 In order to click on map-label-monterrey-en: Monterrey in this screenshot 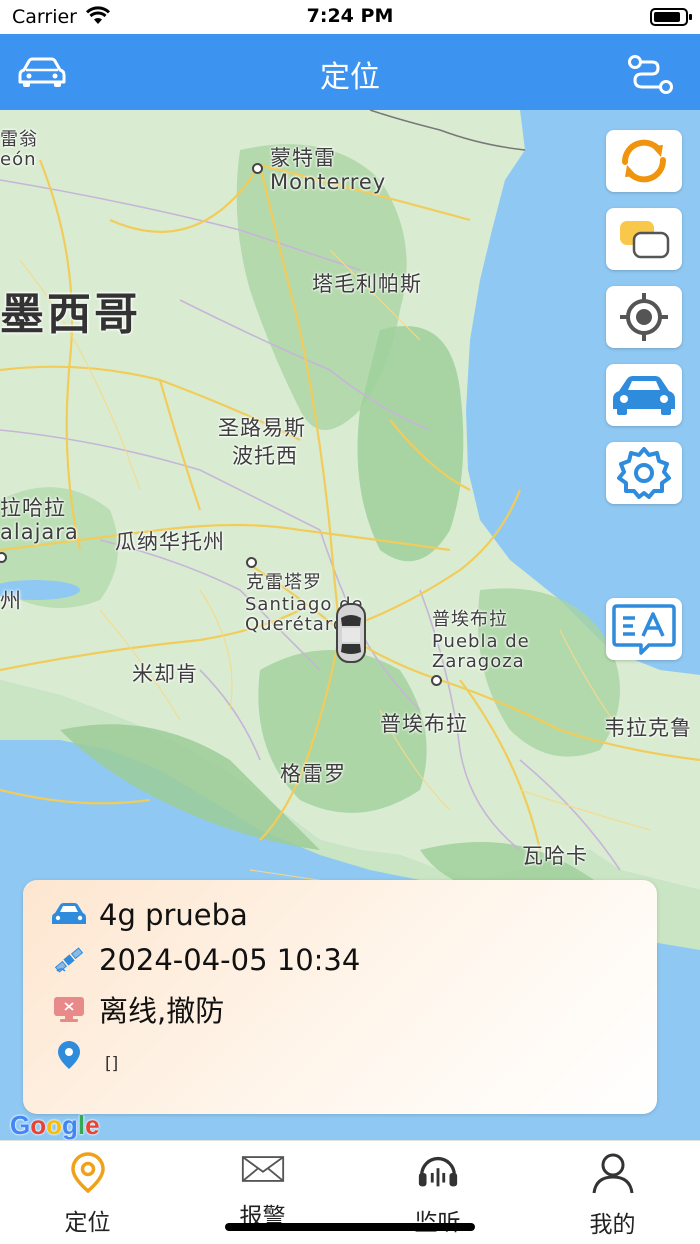, I will do `click(328, 182)`.